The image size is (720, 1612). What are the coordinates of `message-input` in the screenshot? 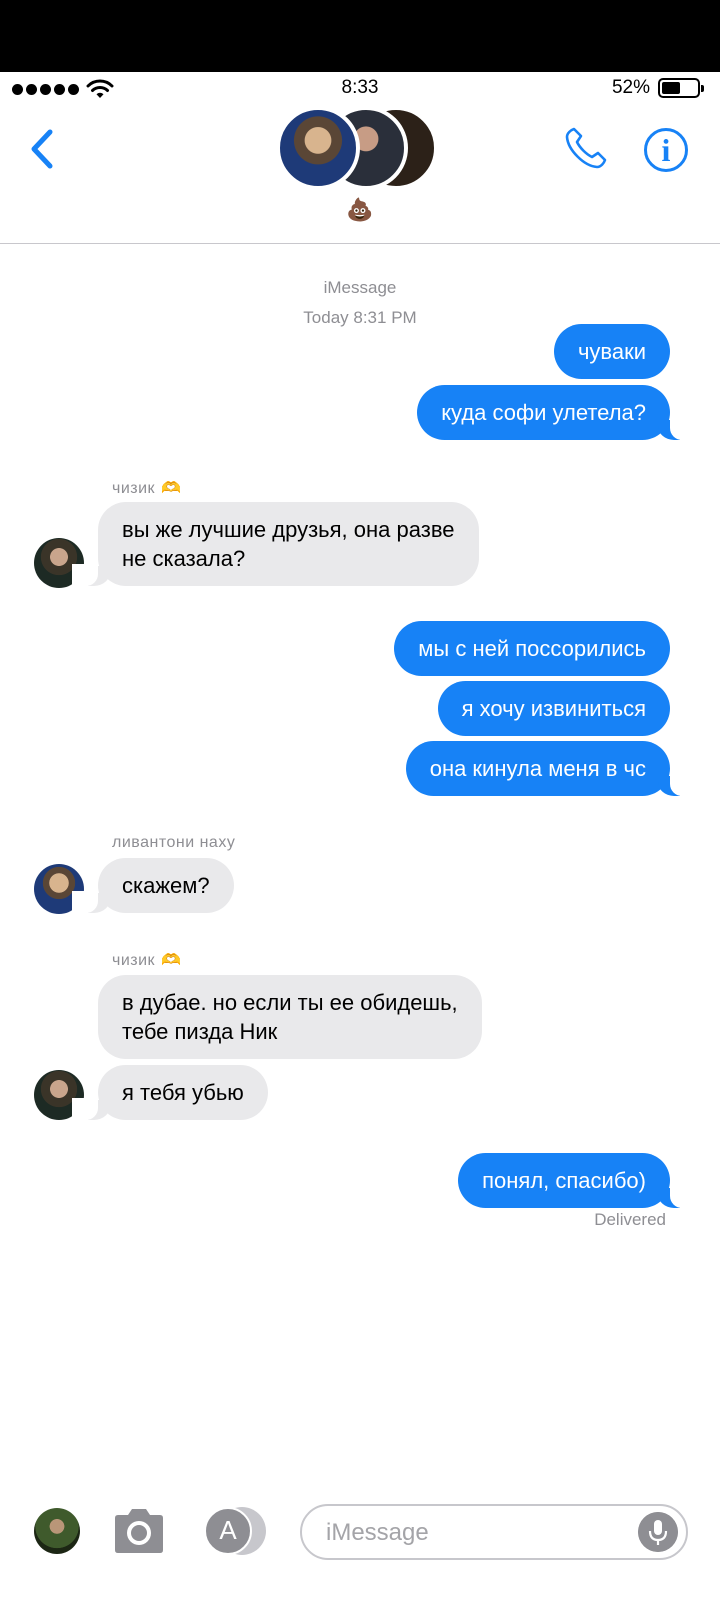 It's located at (466, 1533).